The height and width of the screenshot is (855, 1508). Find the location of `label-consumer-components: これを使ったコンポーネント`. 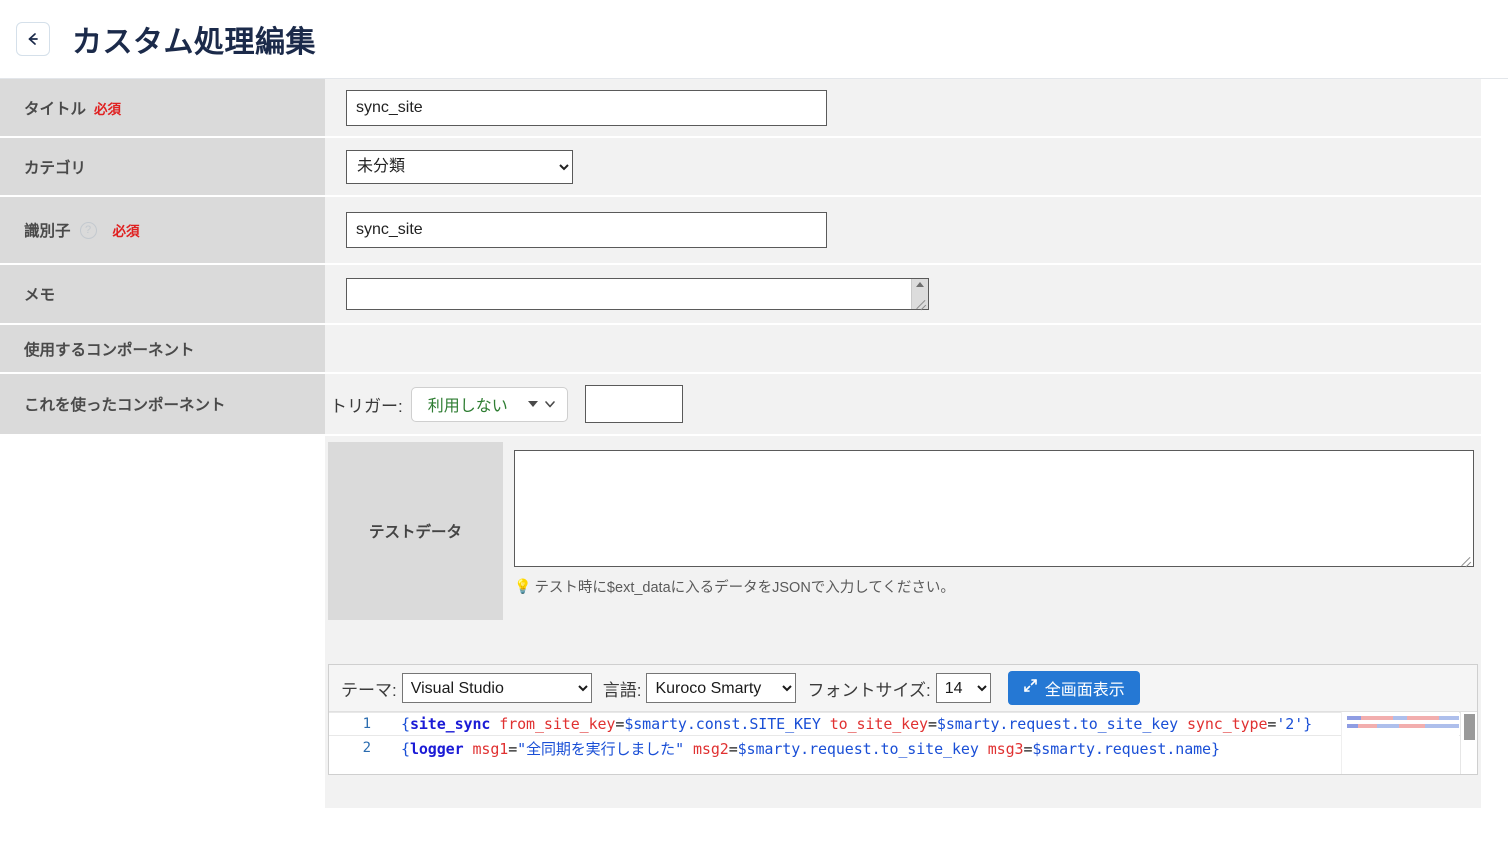

label-consumer-components: これを使ったコンポーネント is located at coordinates (162, 404).